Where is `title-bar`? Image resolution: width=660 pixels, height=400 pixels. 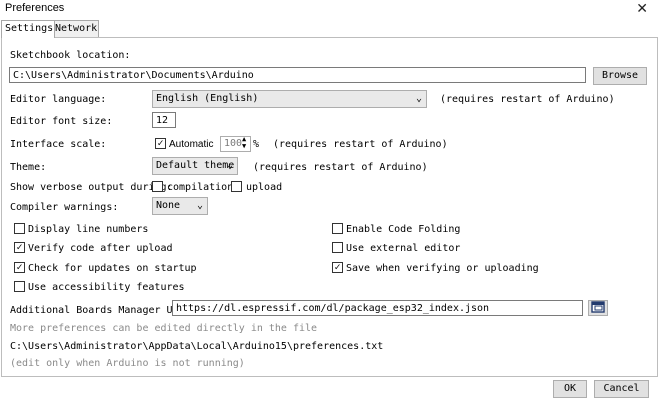 title-bar is located at coordinates (330, 9).